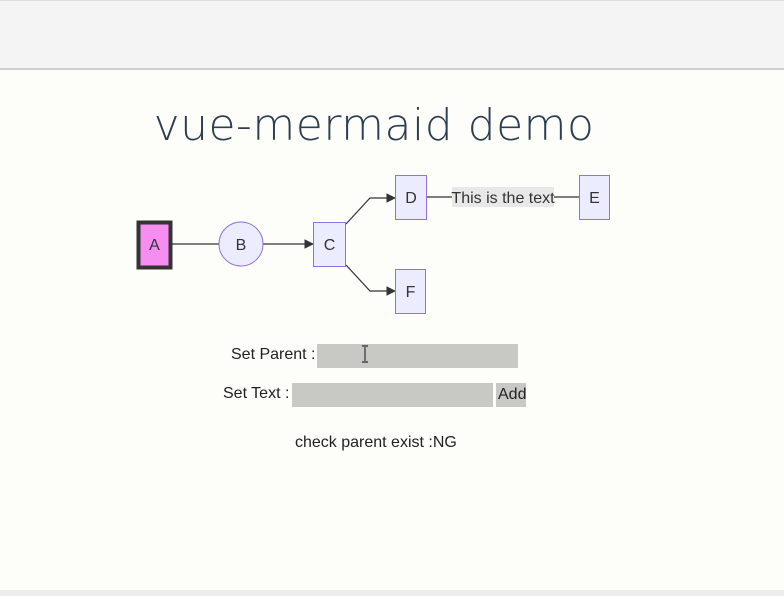  I want to click on node-a: A, so click(154, 245).